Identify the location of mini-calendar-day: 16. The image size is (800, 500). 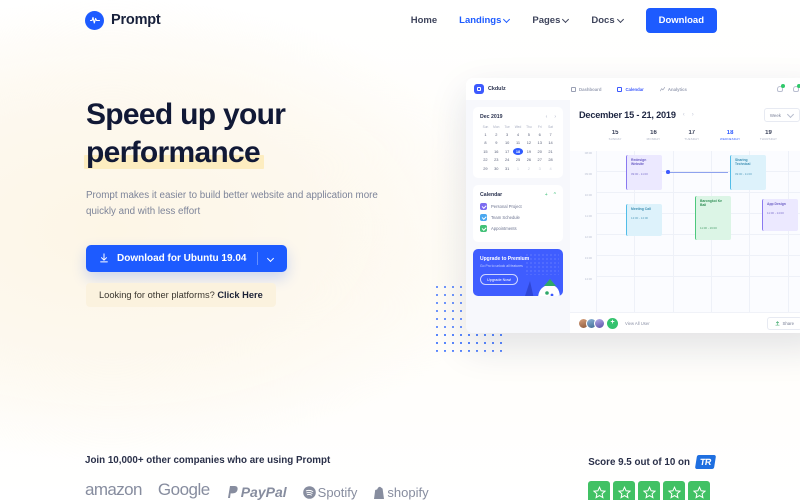
(496, 151).